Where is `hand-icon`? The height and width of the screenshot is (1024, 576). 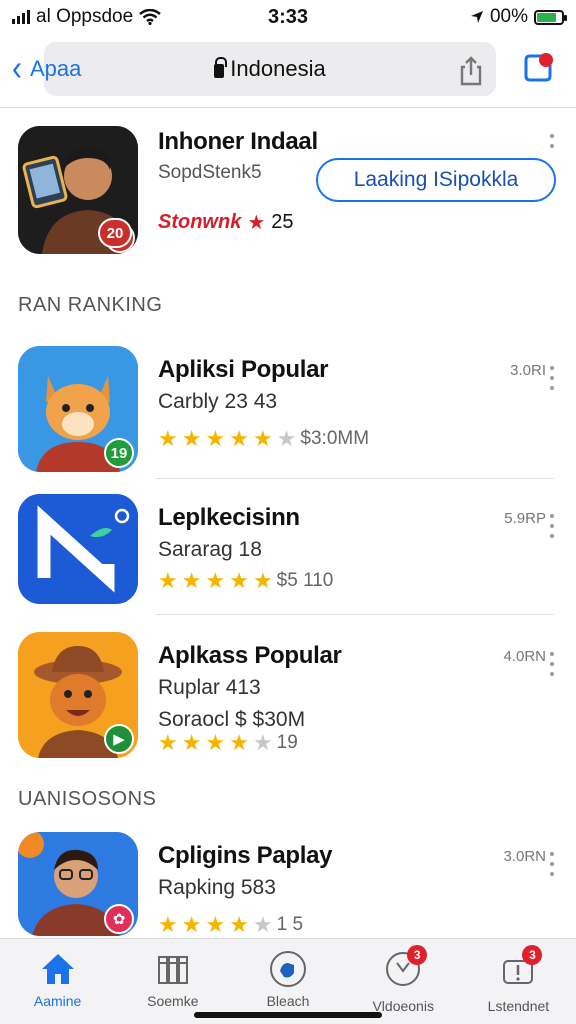
hand-icon is located at coordinates (288, 969).